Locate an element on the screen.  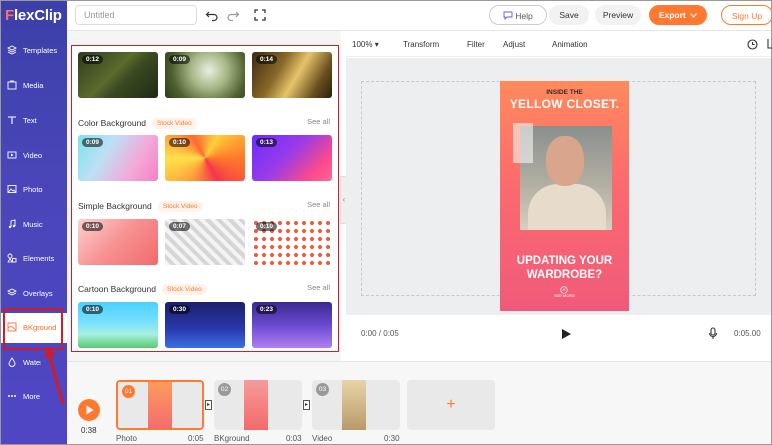
photo-icon is located at coordinates (12, 189).